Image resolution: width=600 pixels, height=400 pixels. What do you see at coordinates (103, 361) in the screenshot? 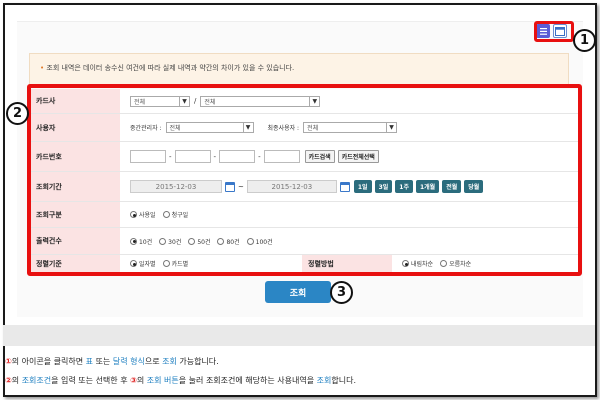
I see `note-text: 또는` at bounding box center [103, 361].